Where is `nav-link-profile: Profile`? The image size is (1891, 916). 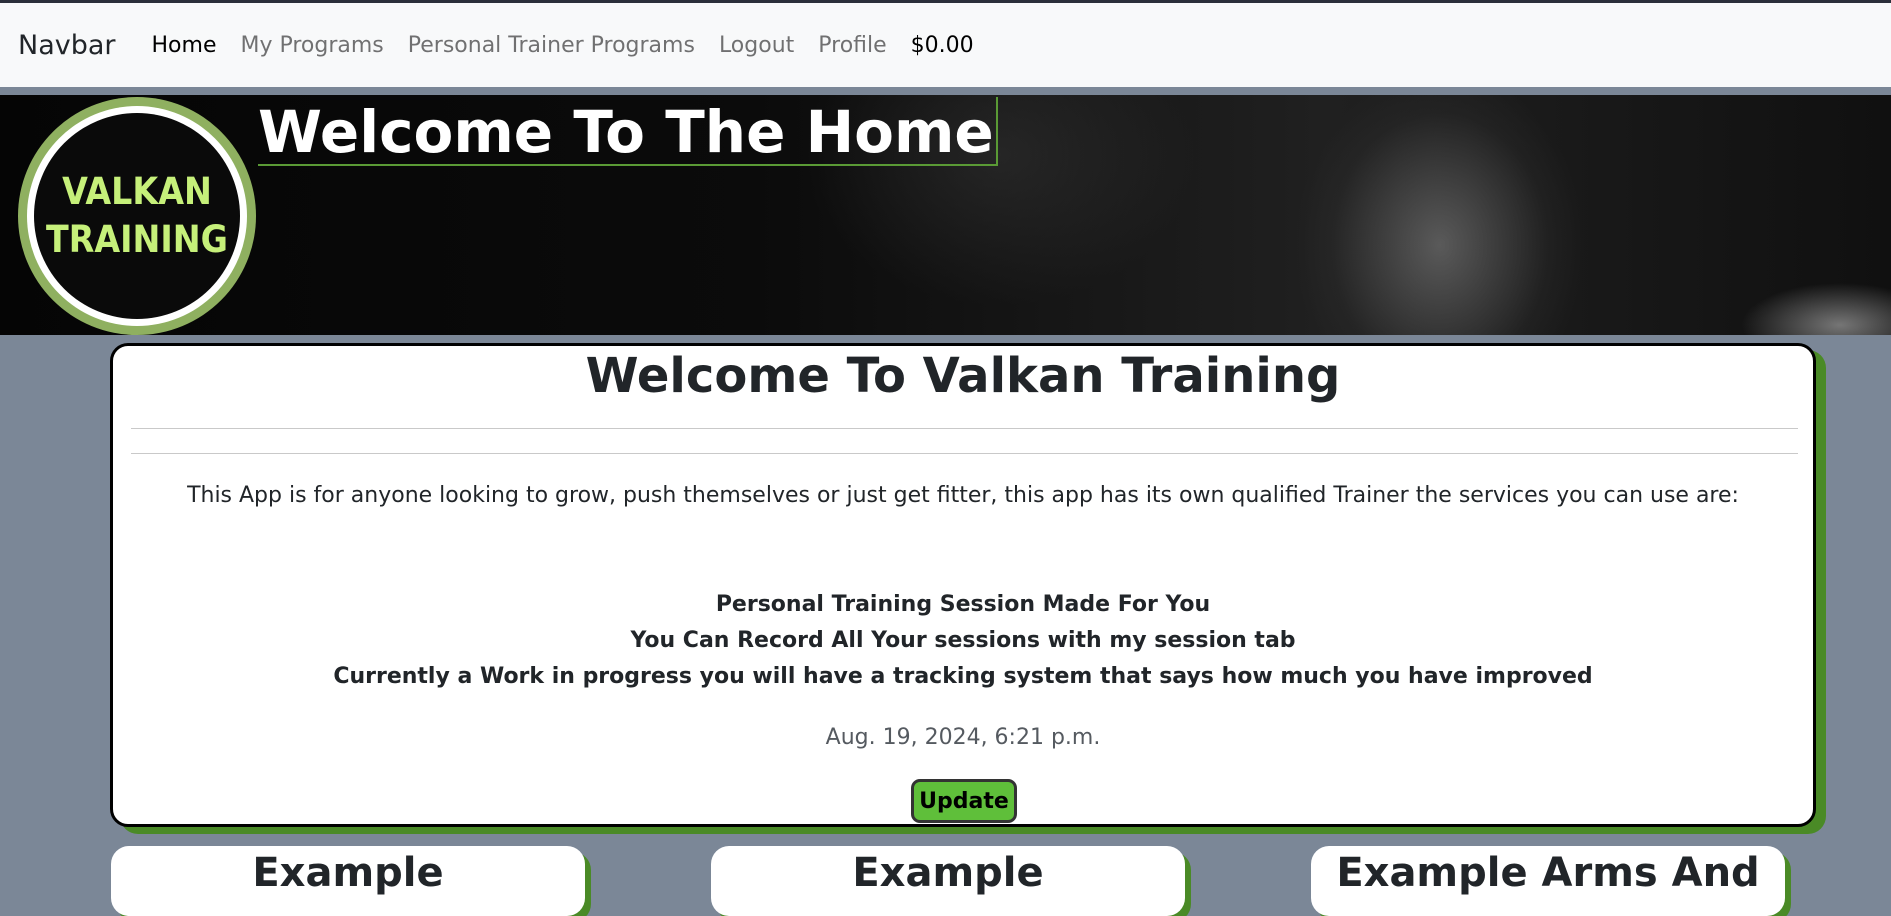
nav-link-profile: Profile is located at coordinates (852, 45).